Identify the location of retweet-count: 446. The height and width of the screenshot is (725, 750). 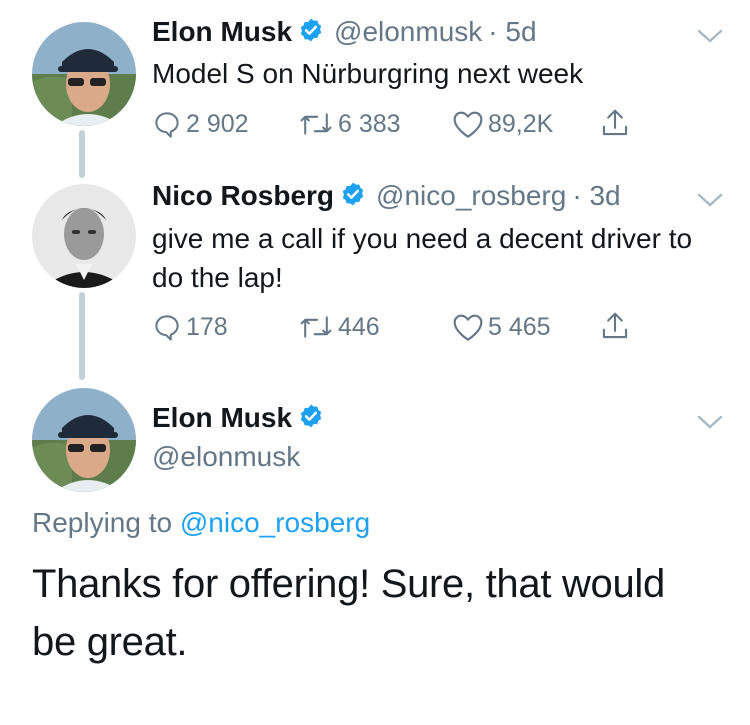
(359, 326).